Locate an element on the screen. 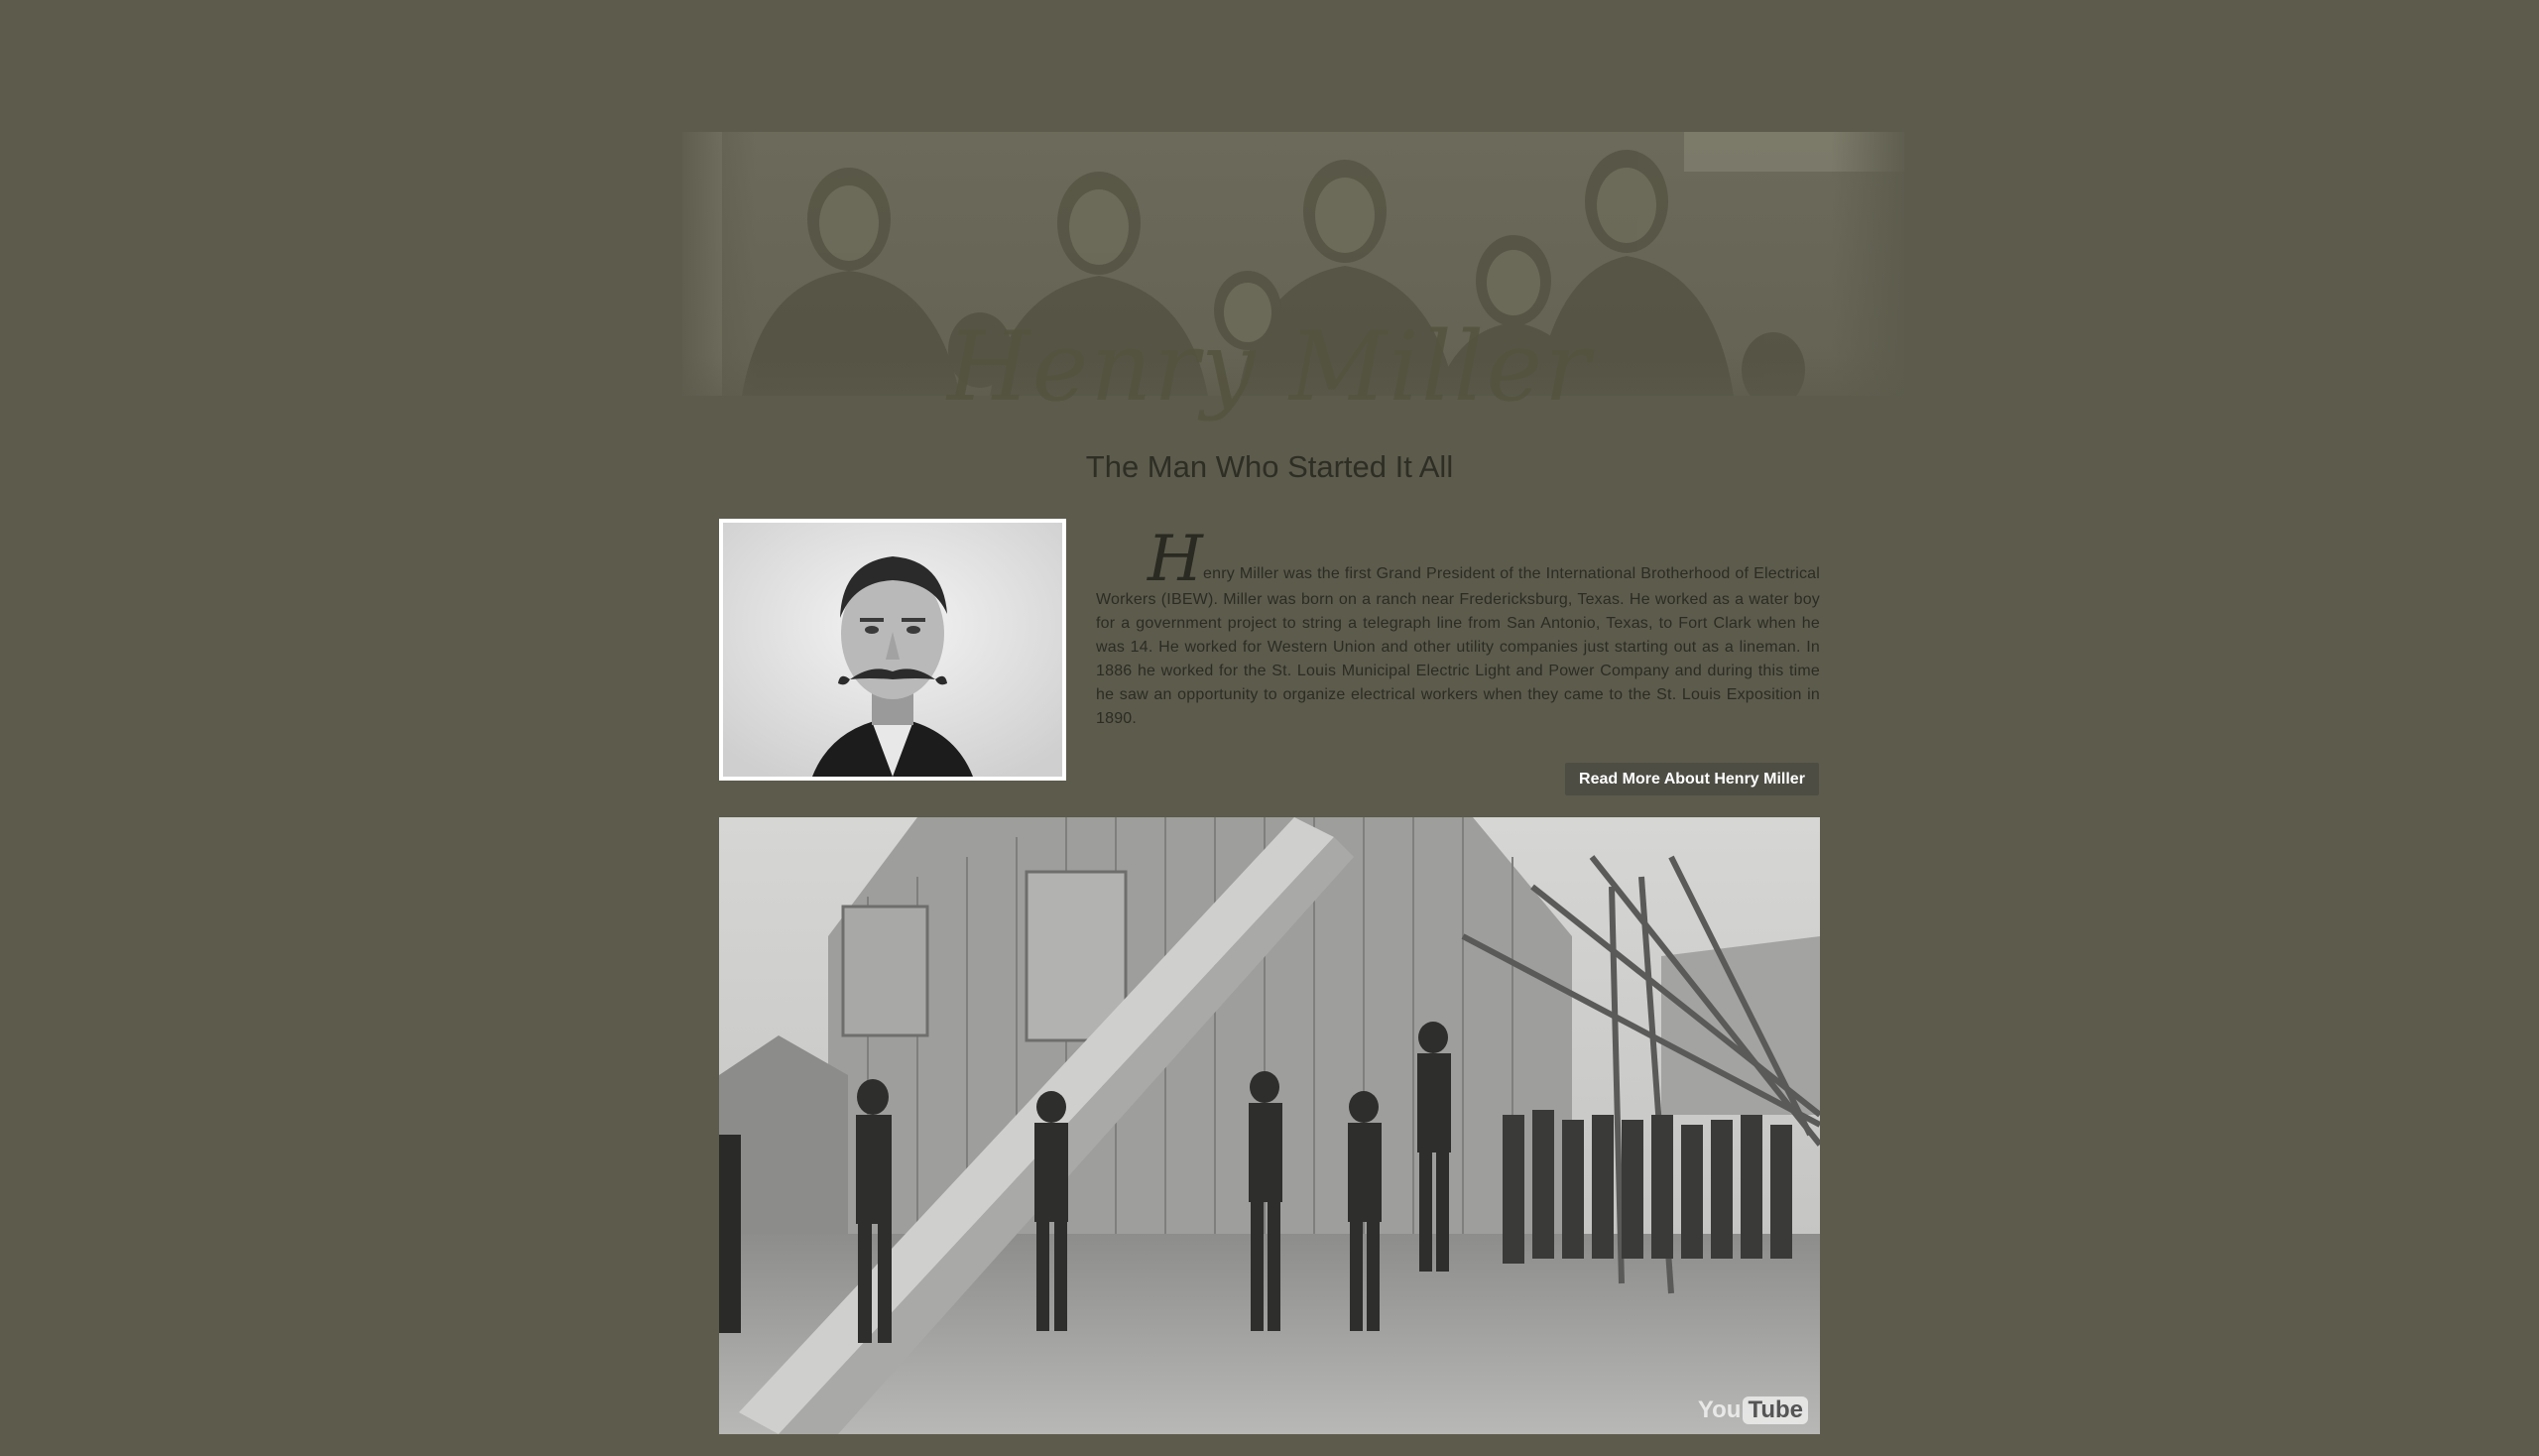  bio-dropcap: H is located at coordinates (1176, 559).